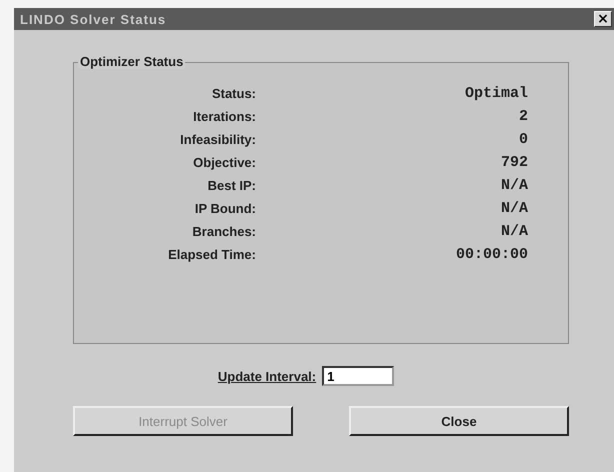 Image resolution: width=614 pixels, height=472 pixels. What do you see at coordinates (603, 19) in the screenshot?
I see `close-button: ×` at bounding box center [603, 19].